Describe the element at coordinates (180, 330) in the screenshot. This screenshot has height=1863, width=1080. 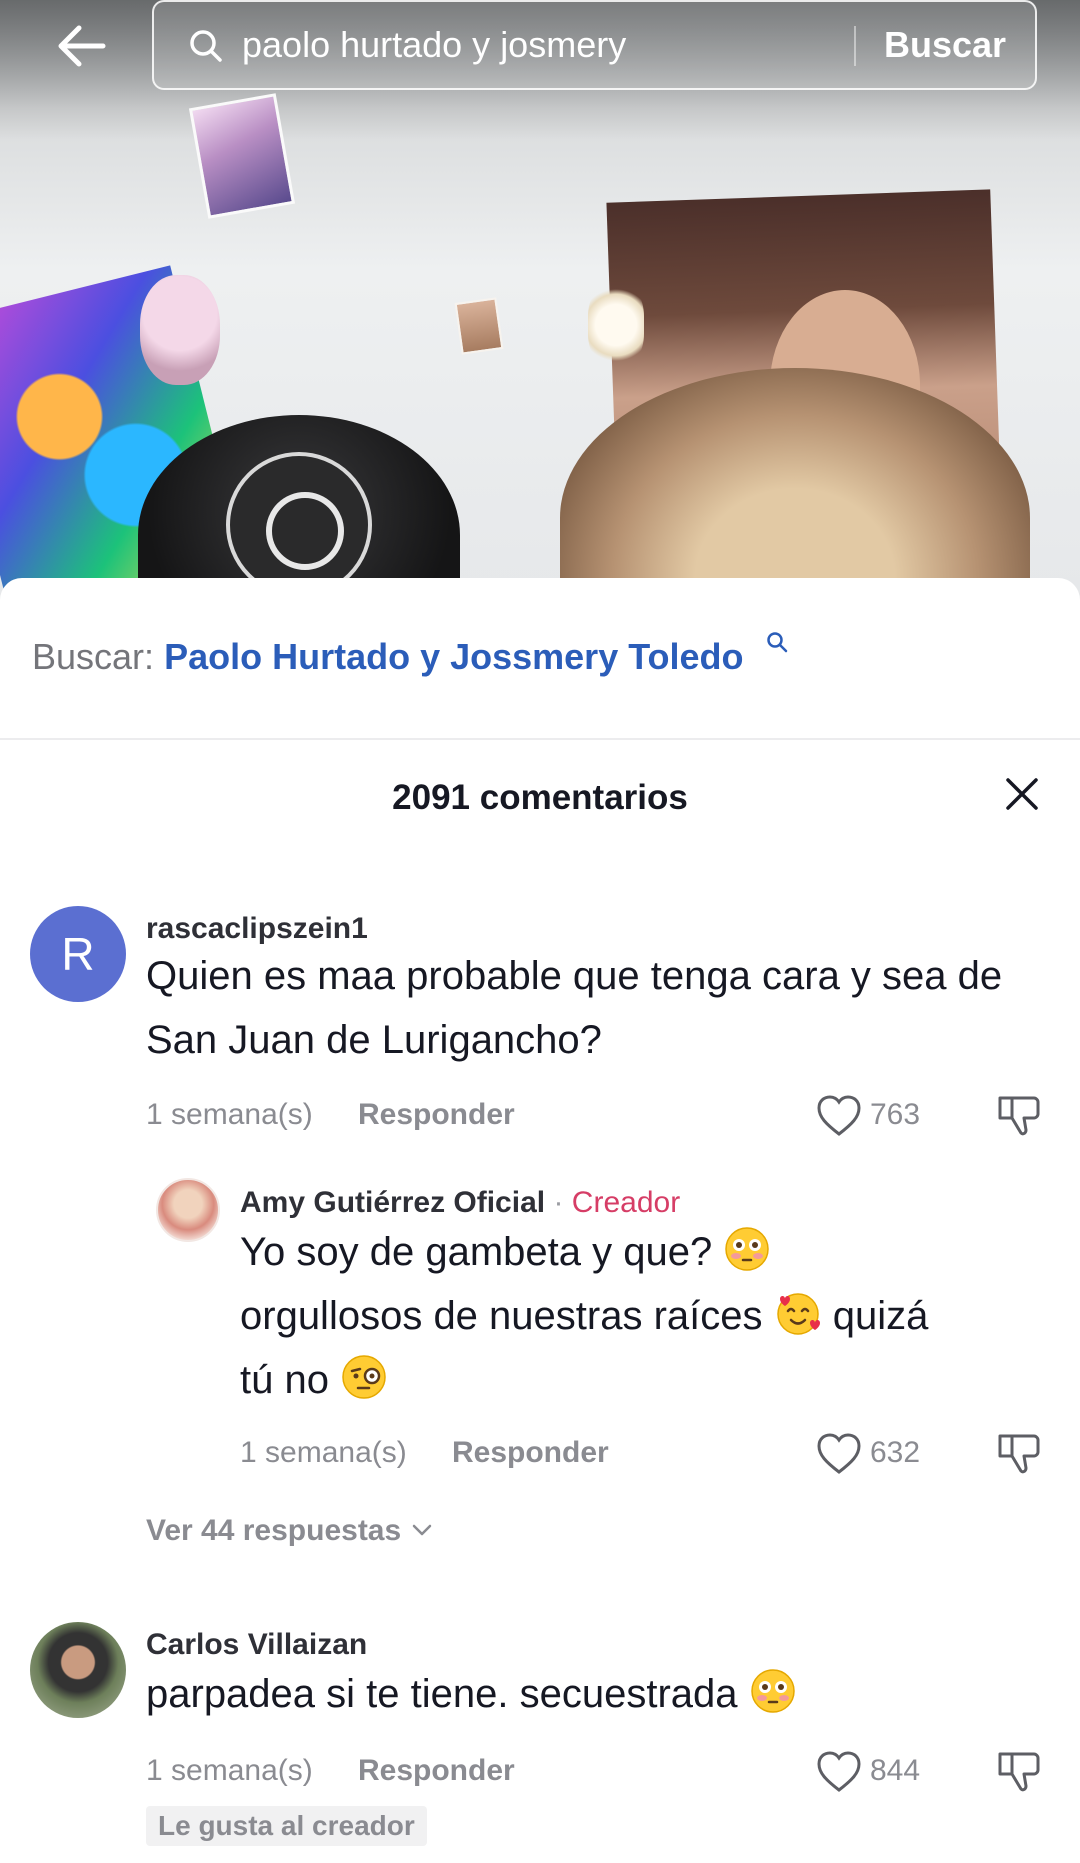
I see `plush-toy` at that location.